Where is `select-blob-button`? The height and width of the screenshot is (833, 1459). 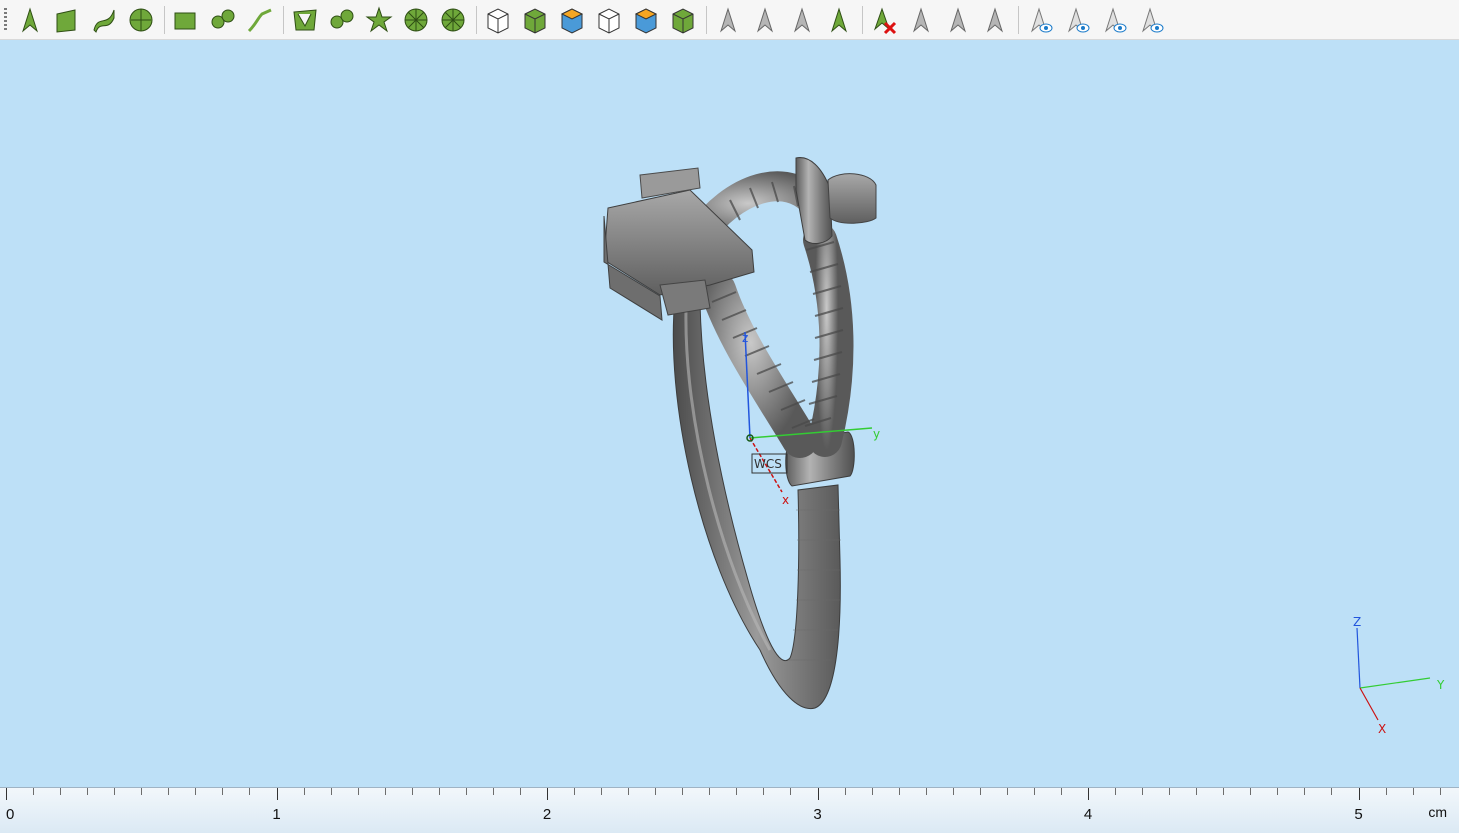 select-blob-button is located at coordinates (342, 20).